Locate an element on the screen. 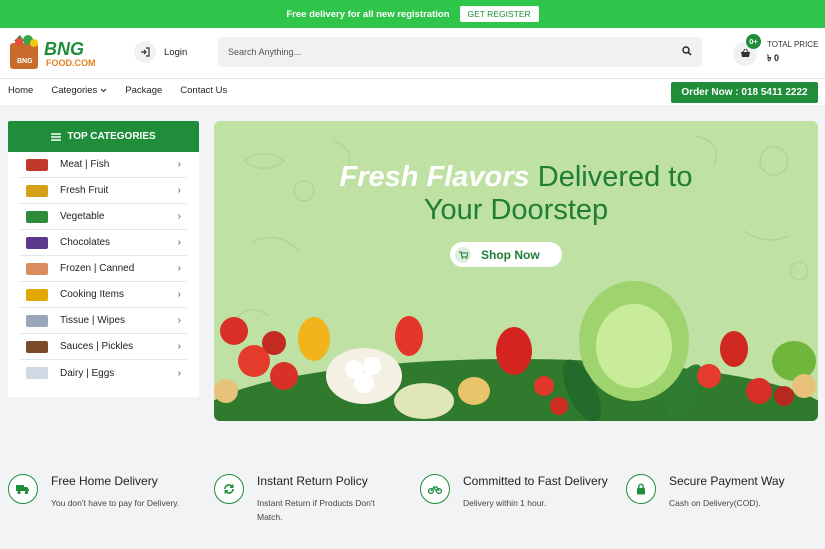 The image size is (825, 549). feature-subtitle: You don't have to pay for Delivery. is located at coordinates (115, 503).